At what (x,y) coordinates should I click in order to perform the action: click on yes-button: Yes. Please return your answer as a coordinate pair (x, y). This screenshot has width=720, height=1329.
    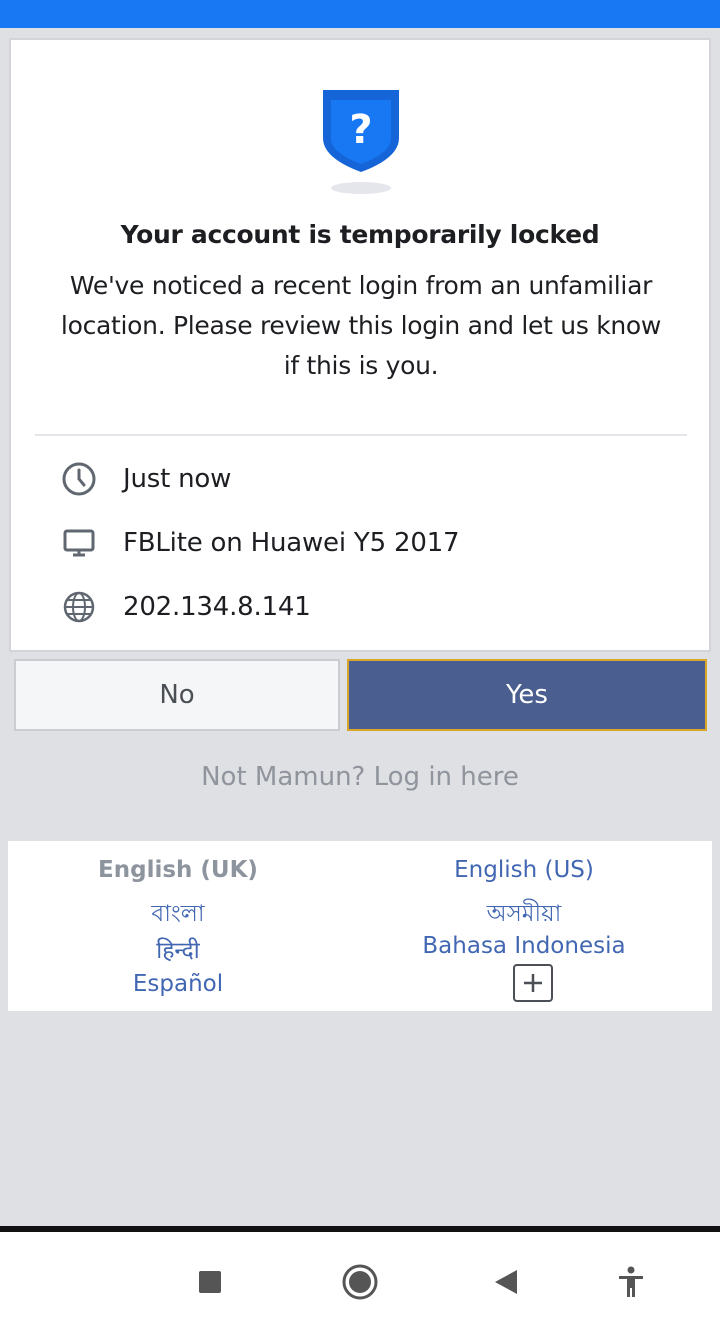
    Looking at the image, I should click on (527, 695).